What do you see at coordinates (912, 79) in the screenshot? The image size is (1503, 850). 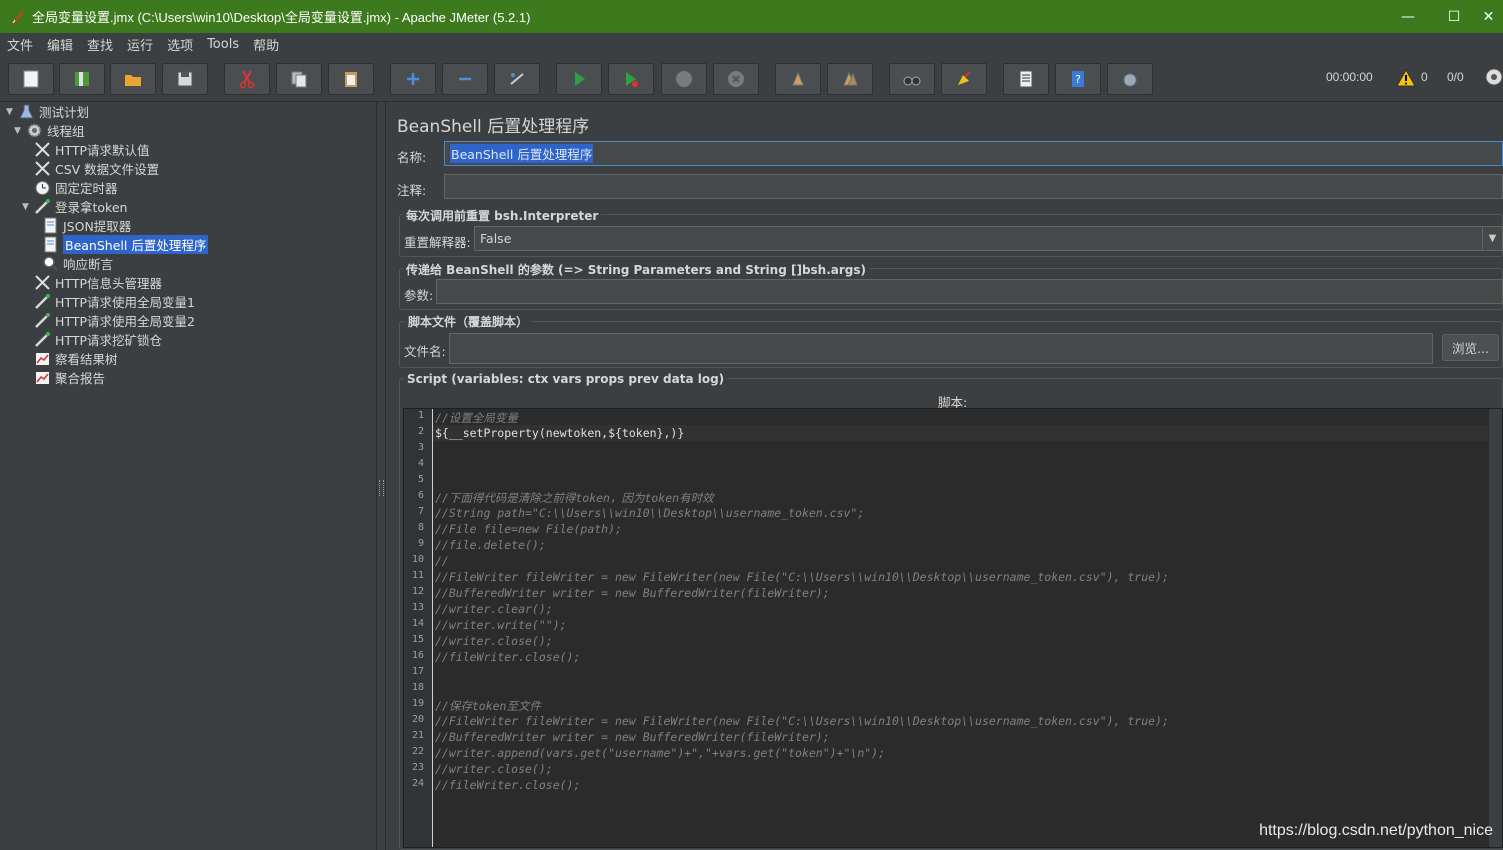 I see `search-button` at bounding box center [912, 79].